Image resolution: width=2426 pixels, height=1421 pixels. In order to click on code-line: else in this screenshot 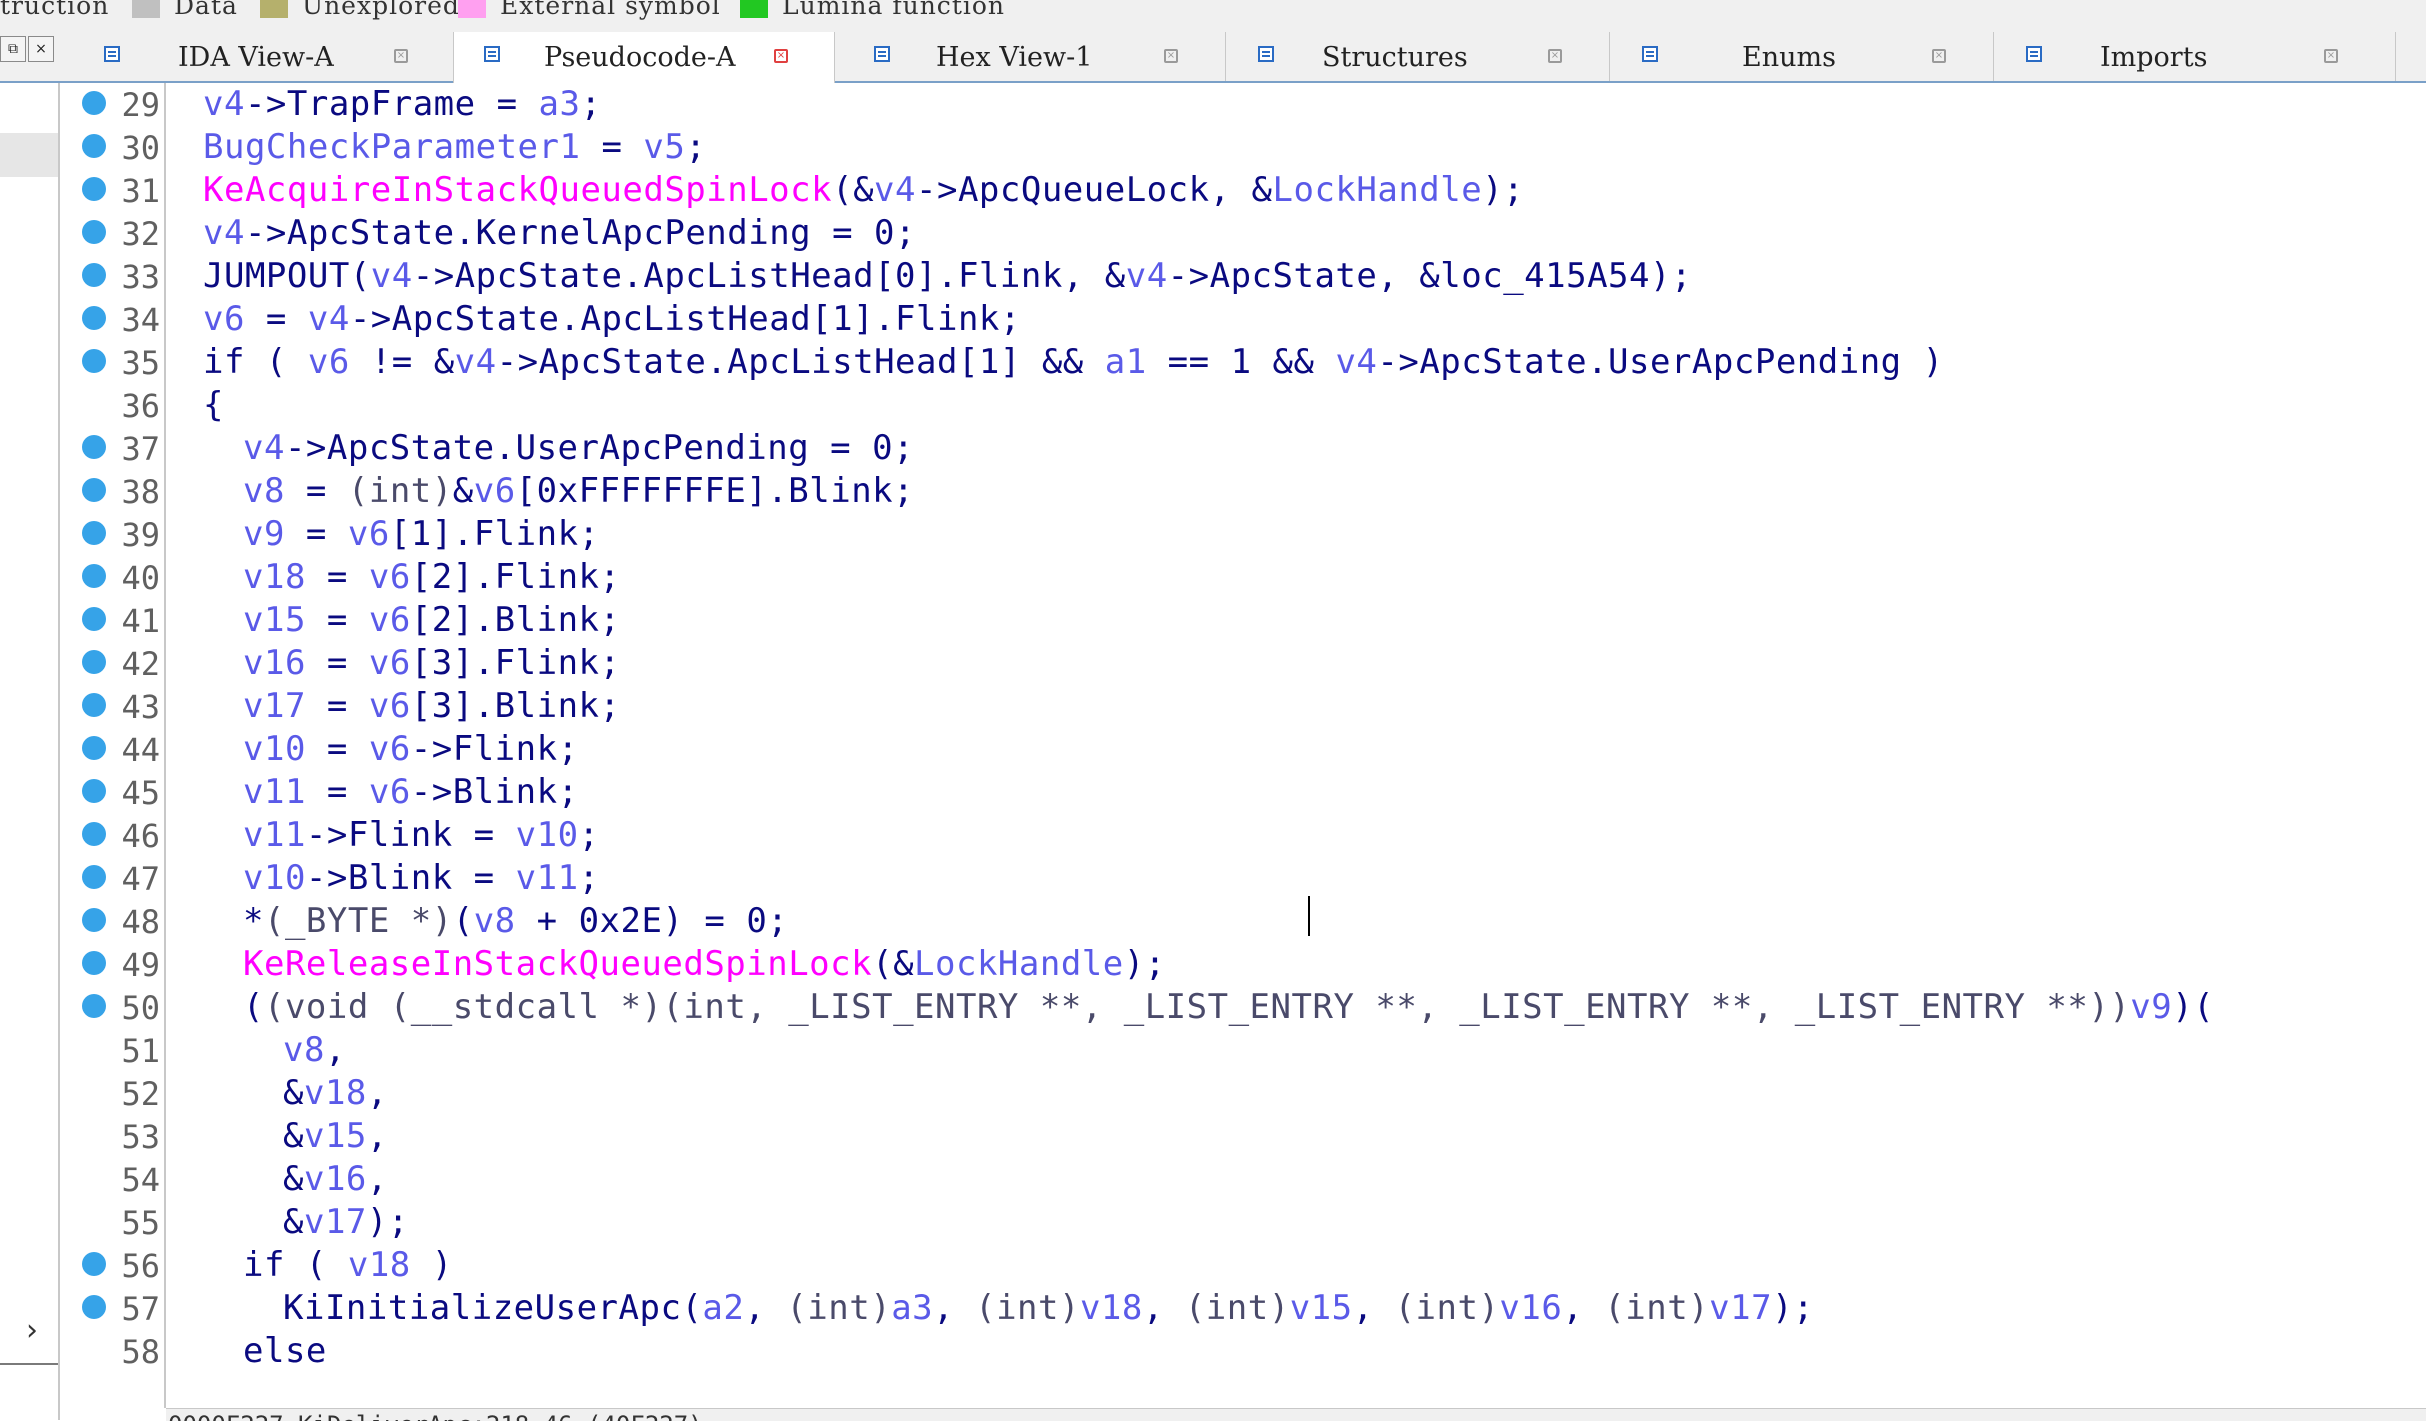, I will do `click(285, 1351)`.